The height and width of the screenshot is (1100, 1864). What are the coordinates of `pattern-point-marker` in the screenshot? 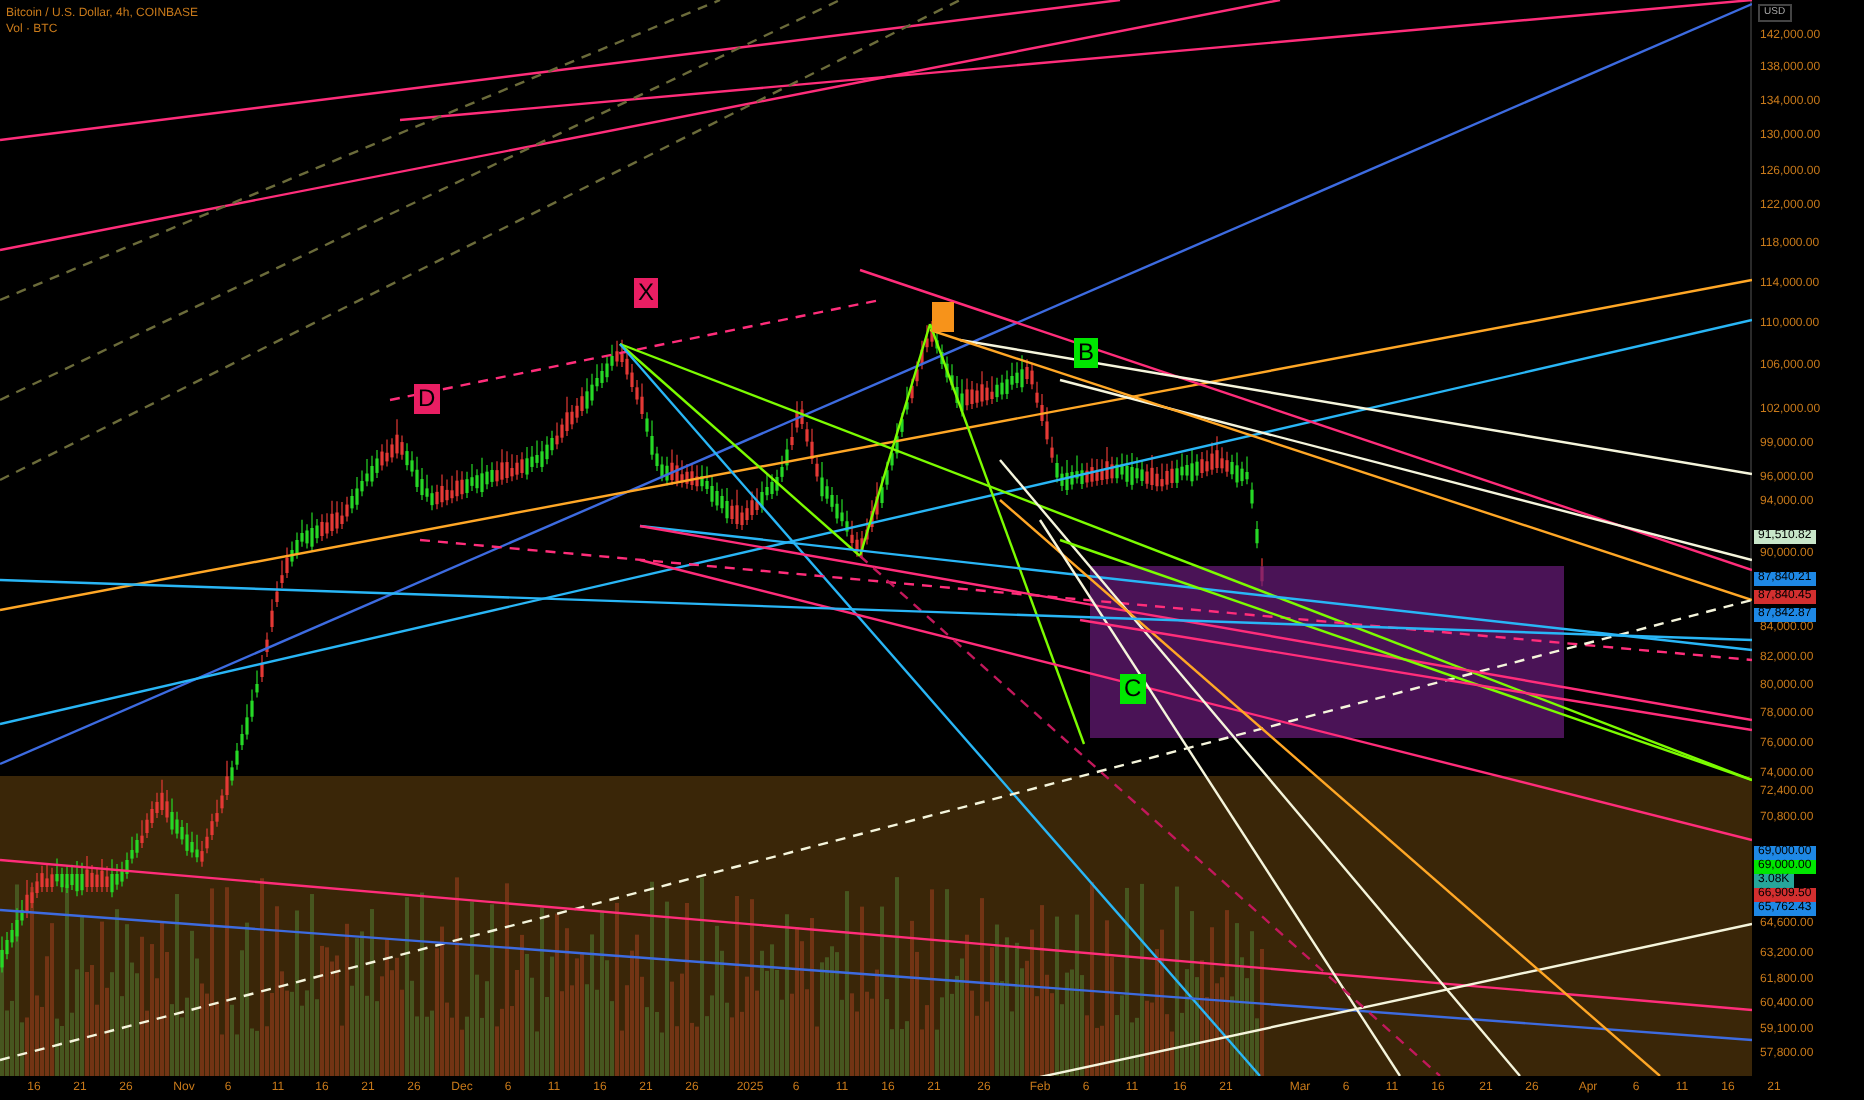 It's located at (943, 317).